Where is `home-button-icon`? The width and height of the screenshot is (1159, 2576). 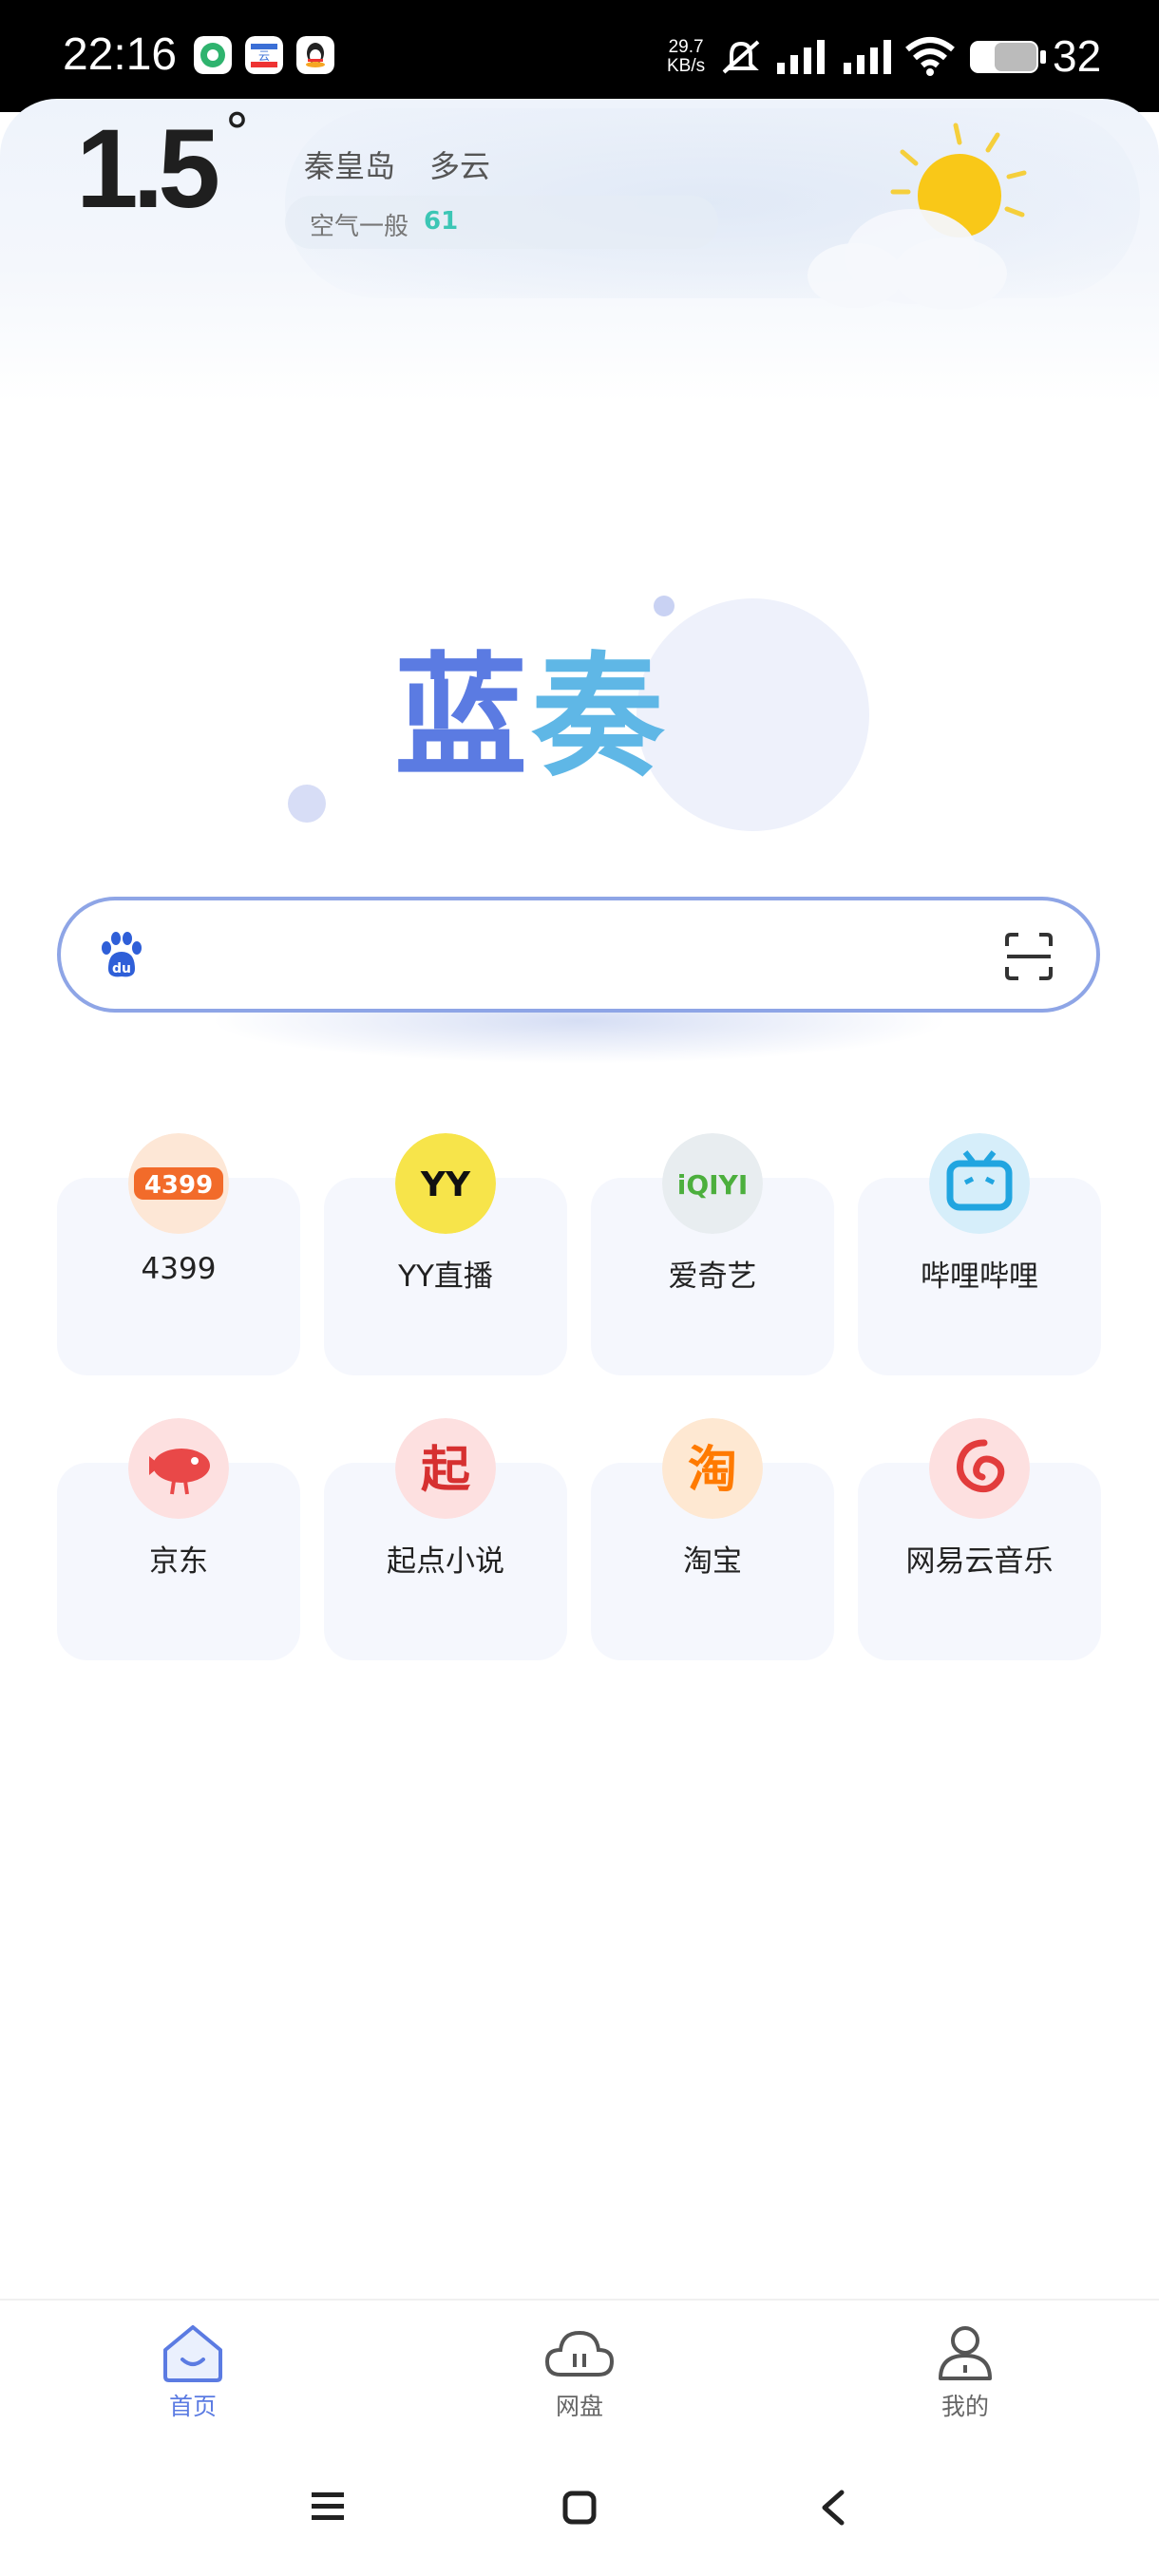 home-button-icon is located at coordinates (579, 2508).